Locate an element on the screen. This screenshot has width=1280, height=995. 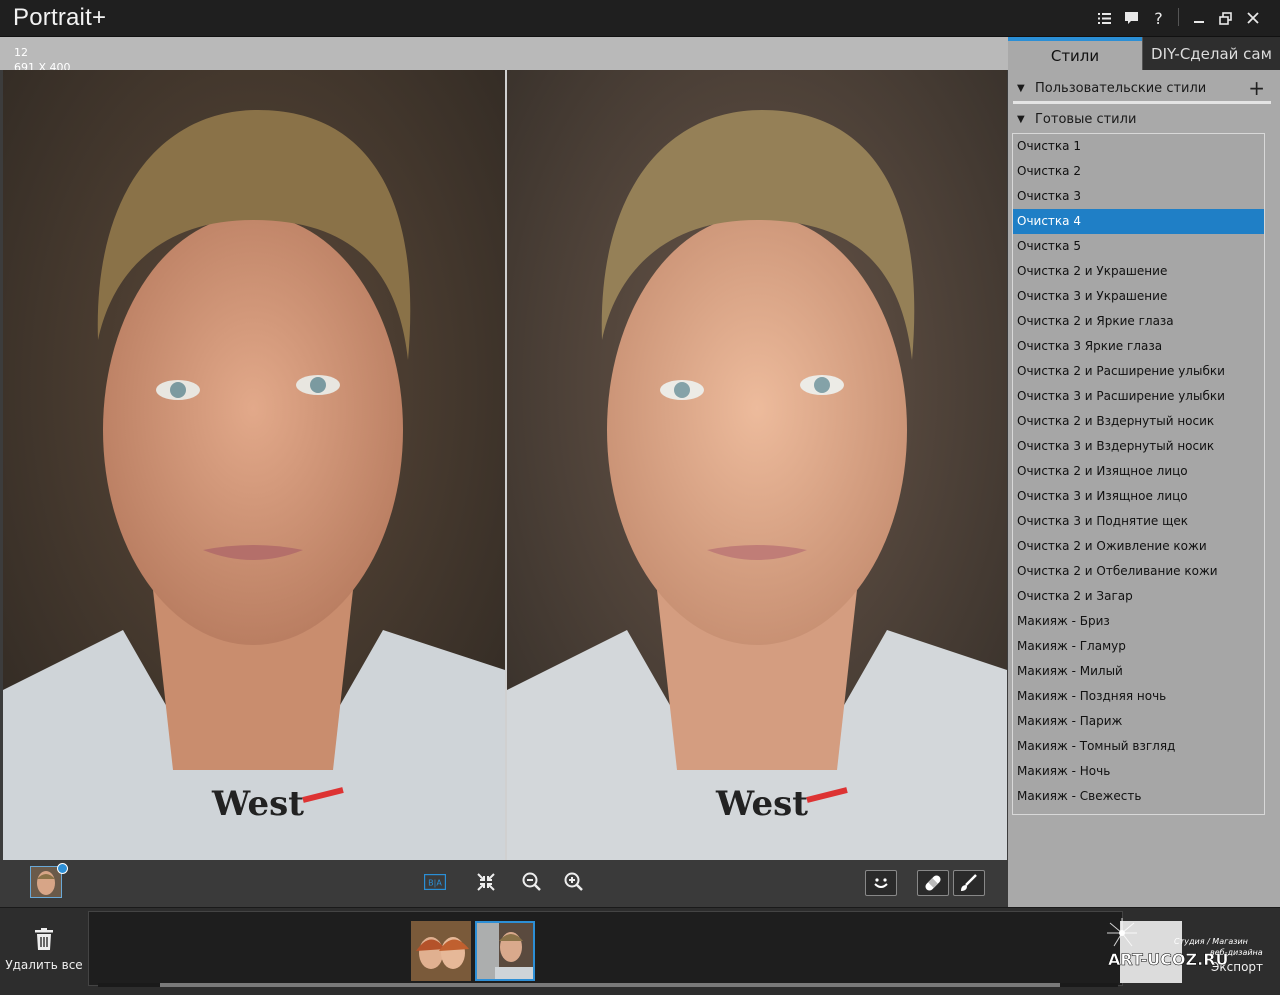
thumbnail-badge is located at coordinates (62, 868).